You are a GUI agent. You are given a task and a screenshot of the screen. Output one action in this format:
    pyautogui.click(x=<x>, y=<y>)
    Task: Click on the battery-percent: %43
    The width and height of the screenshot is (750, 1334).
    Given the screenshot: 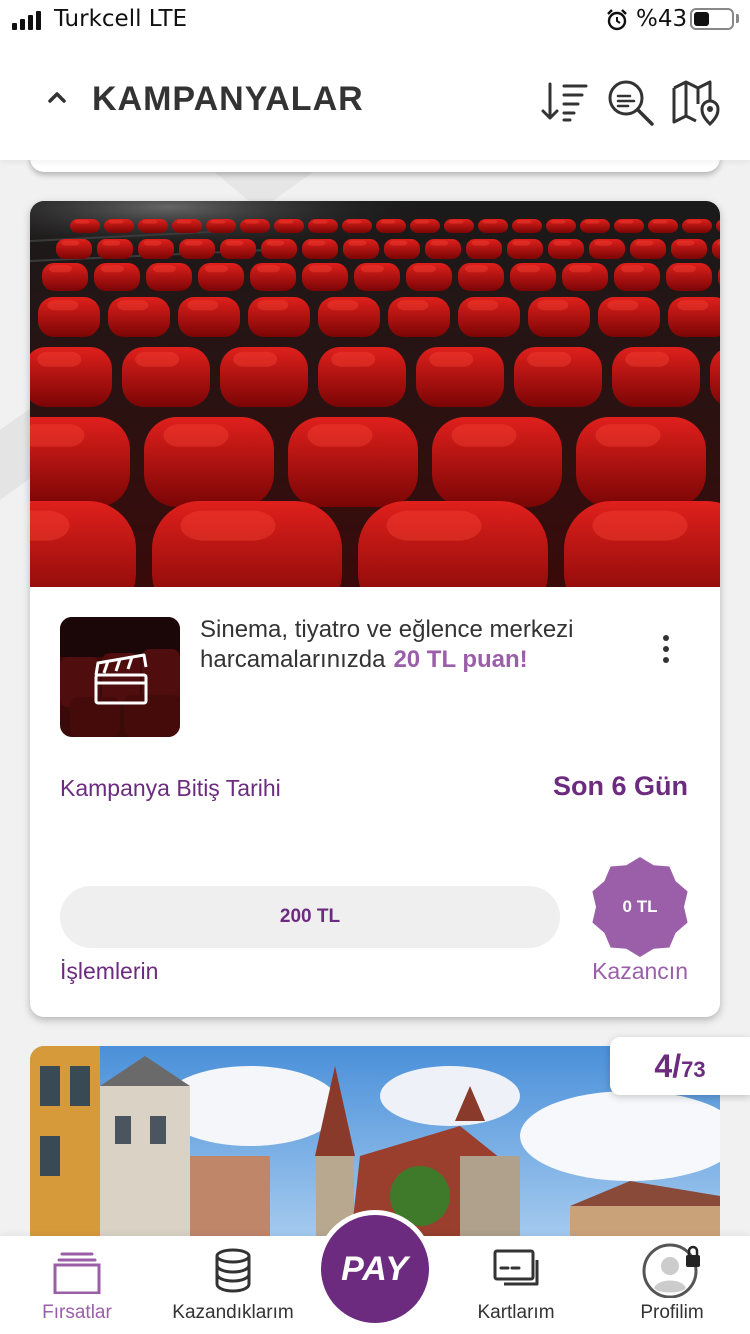 What is the action you would take?
    pyautogui.click(x=662, y=19)
    